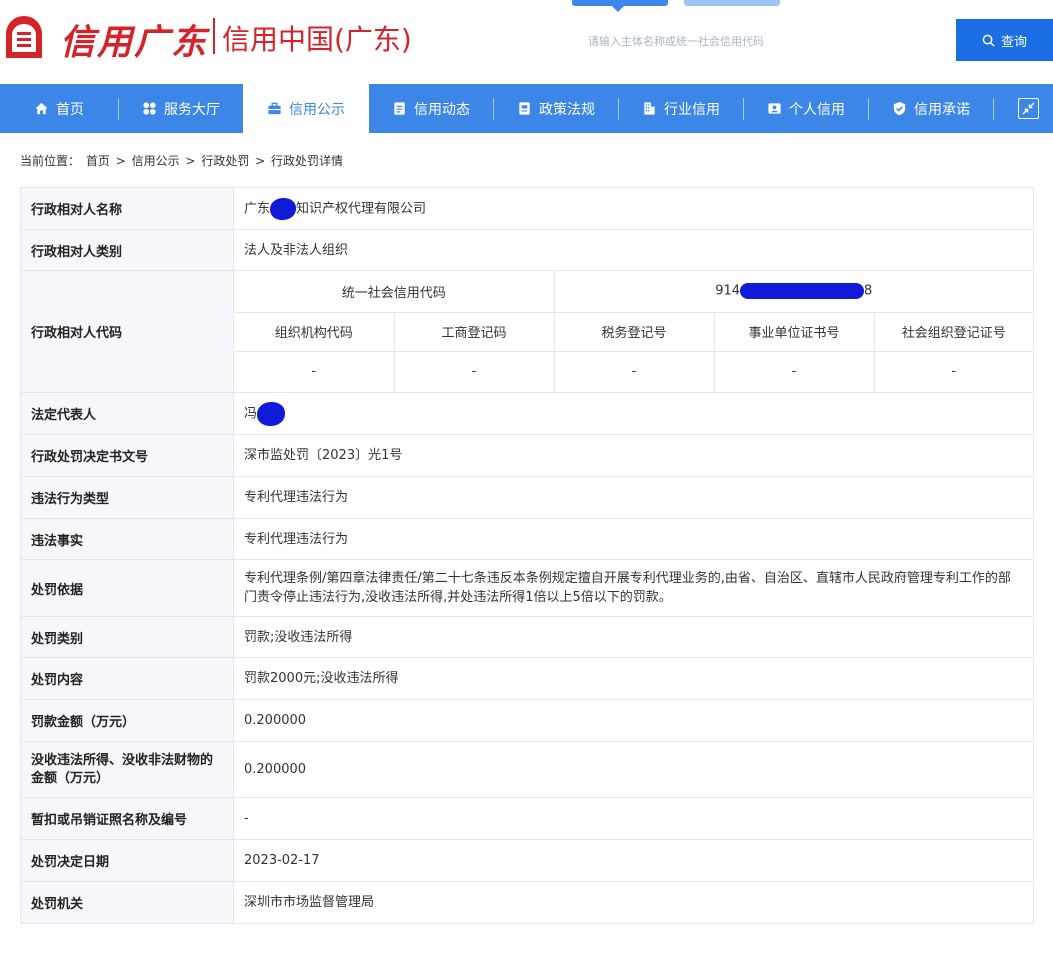  I want to click on document-icon, so click(399, 108).